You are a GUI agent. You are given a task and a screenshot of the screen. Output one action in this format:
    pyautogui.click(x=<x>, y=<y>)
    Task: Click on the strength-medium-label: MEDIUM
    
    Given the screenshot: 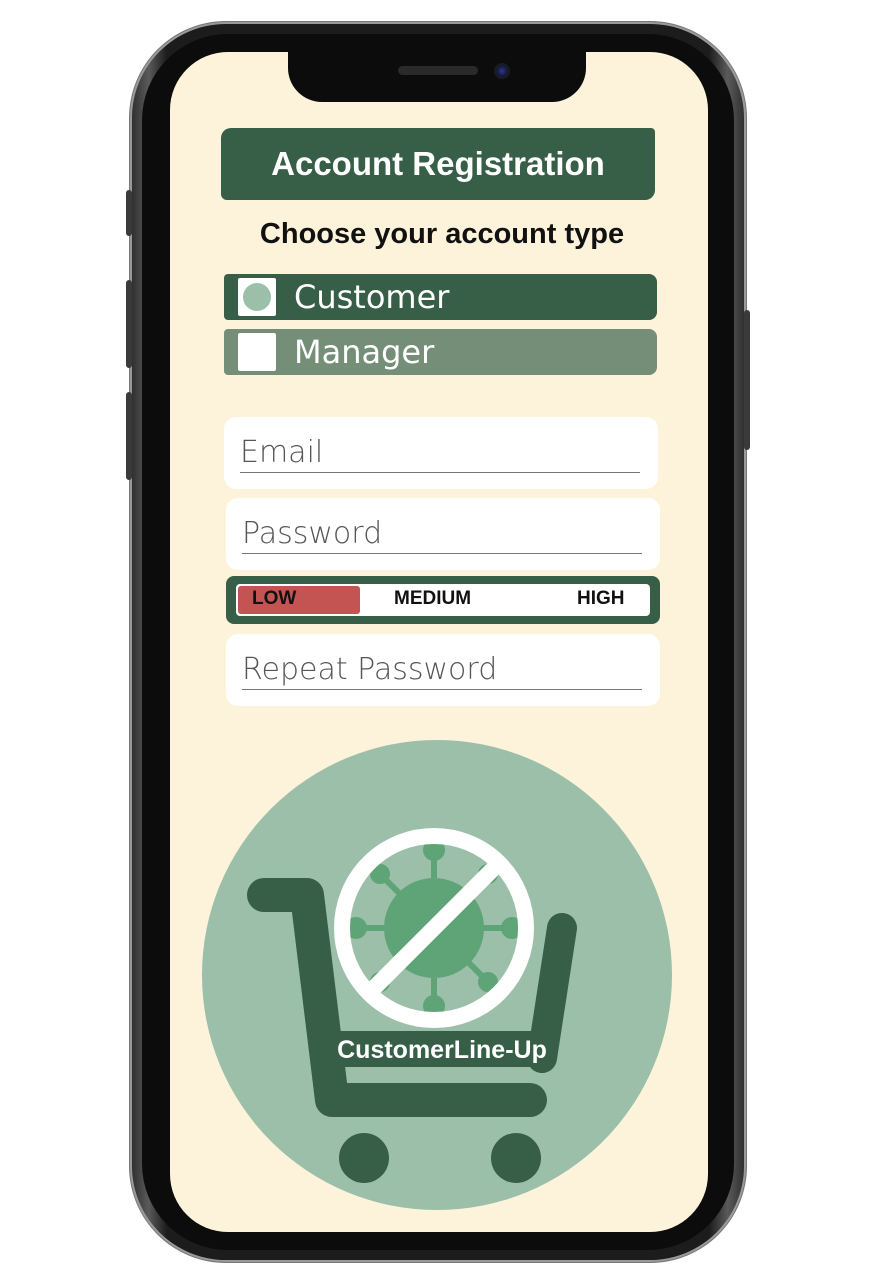 What is the action you would take?
    pyautogui.click(x=433, y=598)
    